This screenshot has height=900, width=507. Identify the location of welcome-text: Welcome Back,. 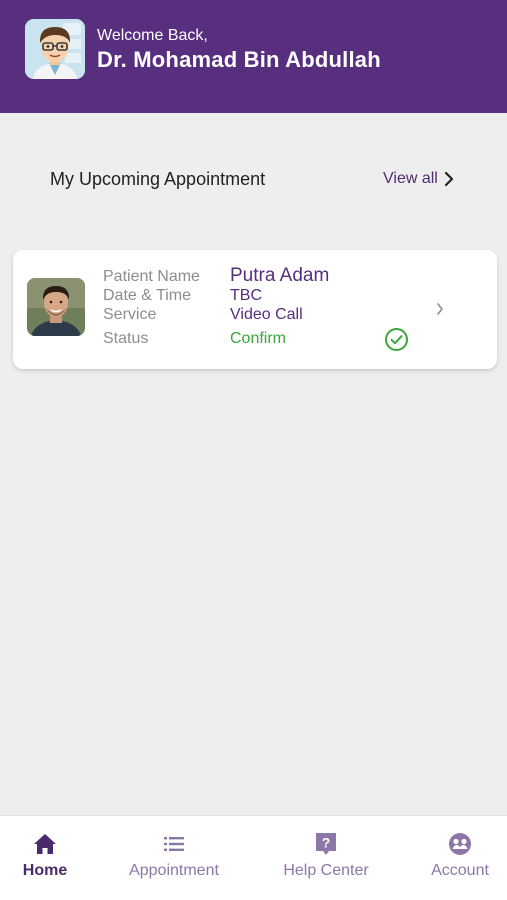
(152, 35).